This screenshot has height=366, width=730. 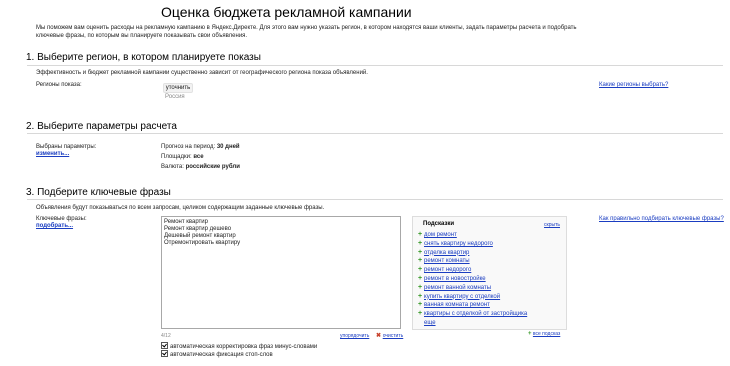 I want to click on sites-value: все, so click(x=198, y=157).